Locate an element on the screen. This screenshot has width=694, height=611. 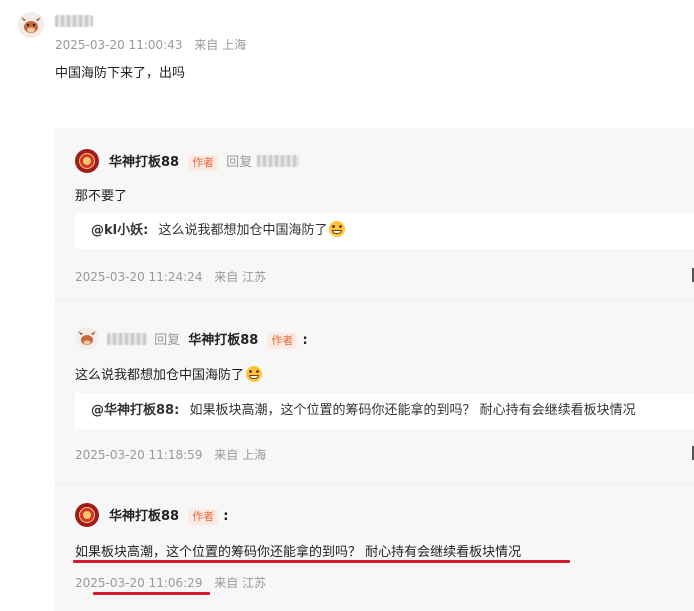
comment-location: 来自 上海 is located at coordinates (220, 45).